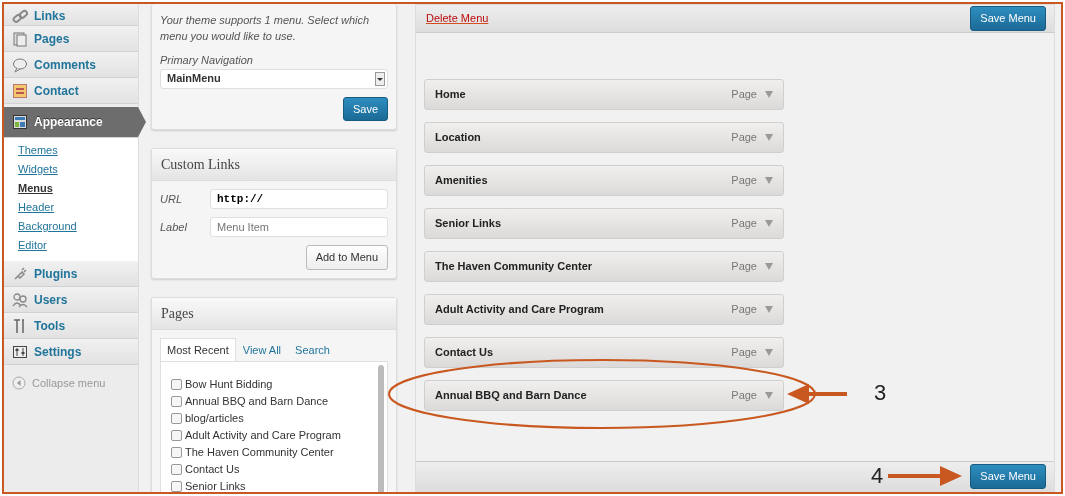 Image resolution: width=1065 pixels, height=496 pixels. Describe the element at coordinates (171, 199) in the screenshot. I see `field-label: URL` at that location.